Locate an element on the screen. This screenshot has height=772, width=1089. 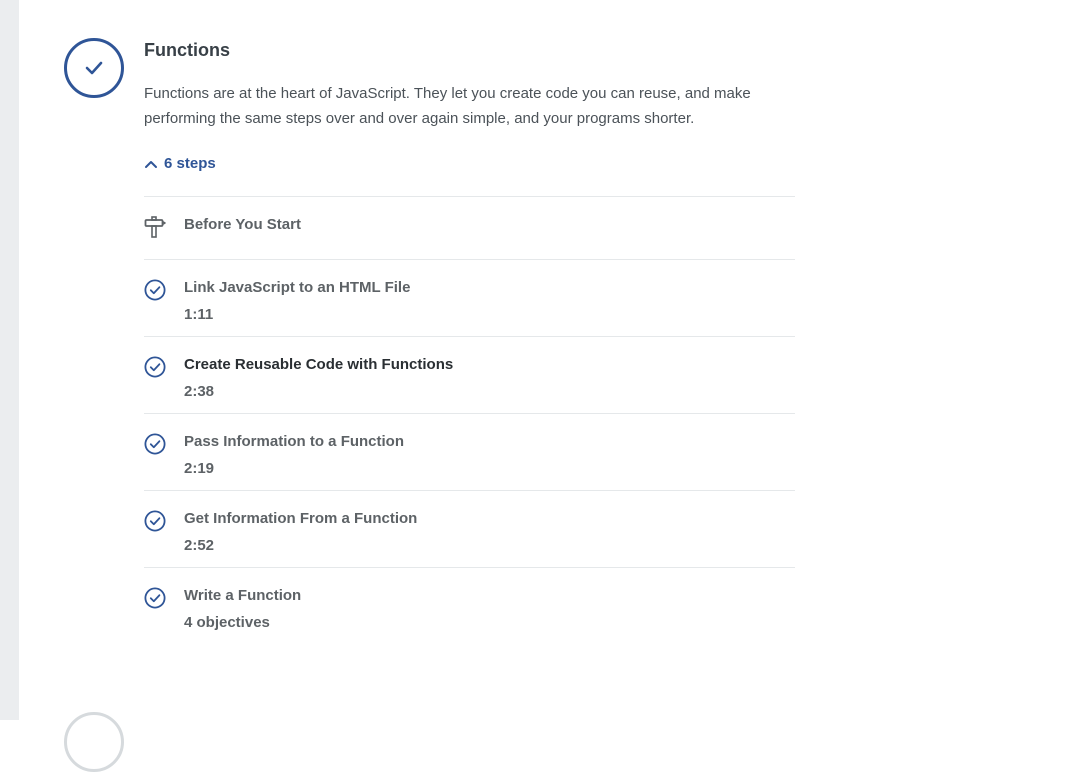
step-text: Write a Function 4 objectives is located at coordinates (242, 609).